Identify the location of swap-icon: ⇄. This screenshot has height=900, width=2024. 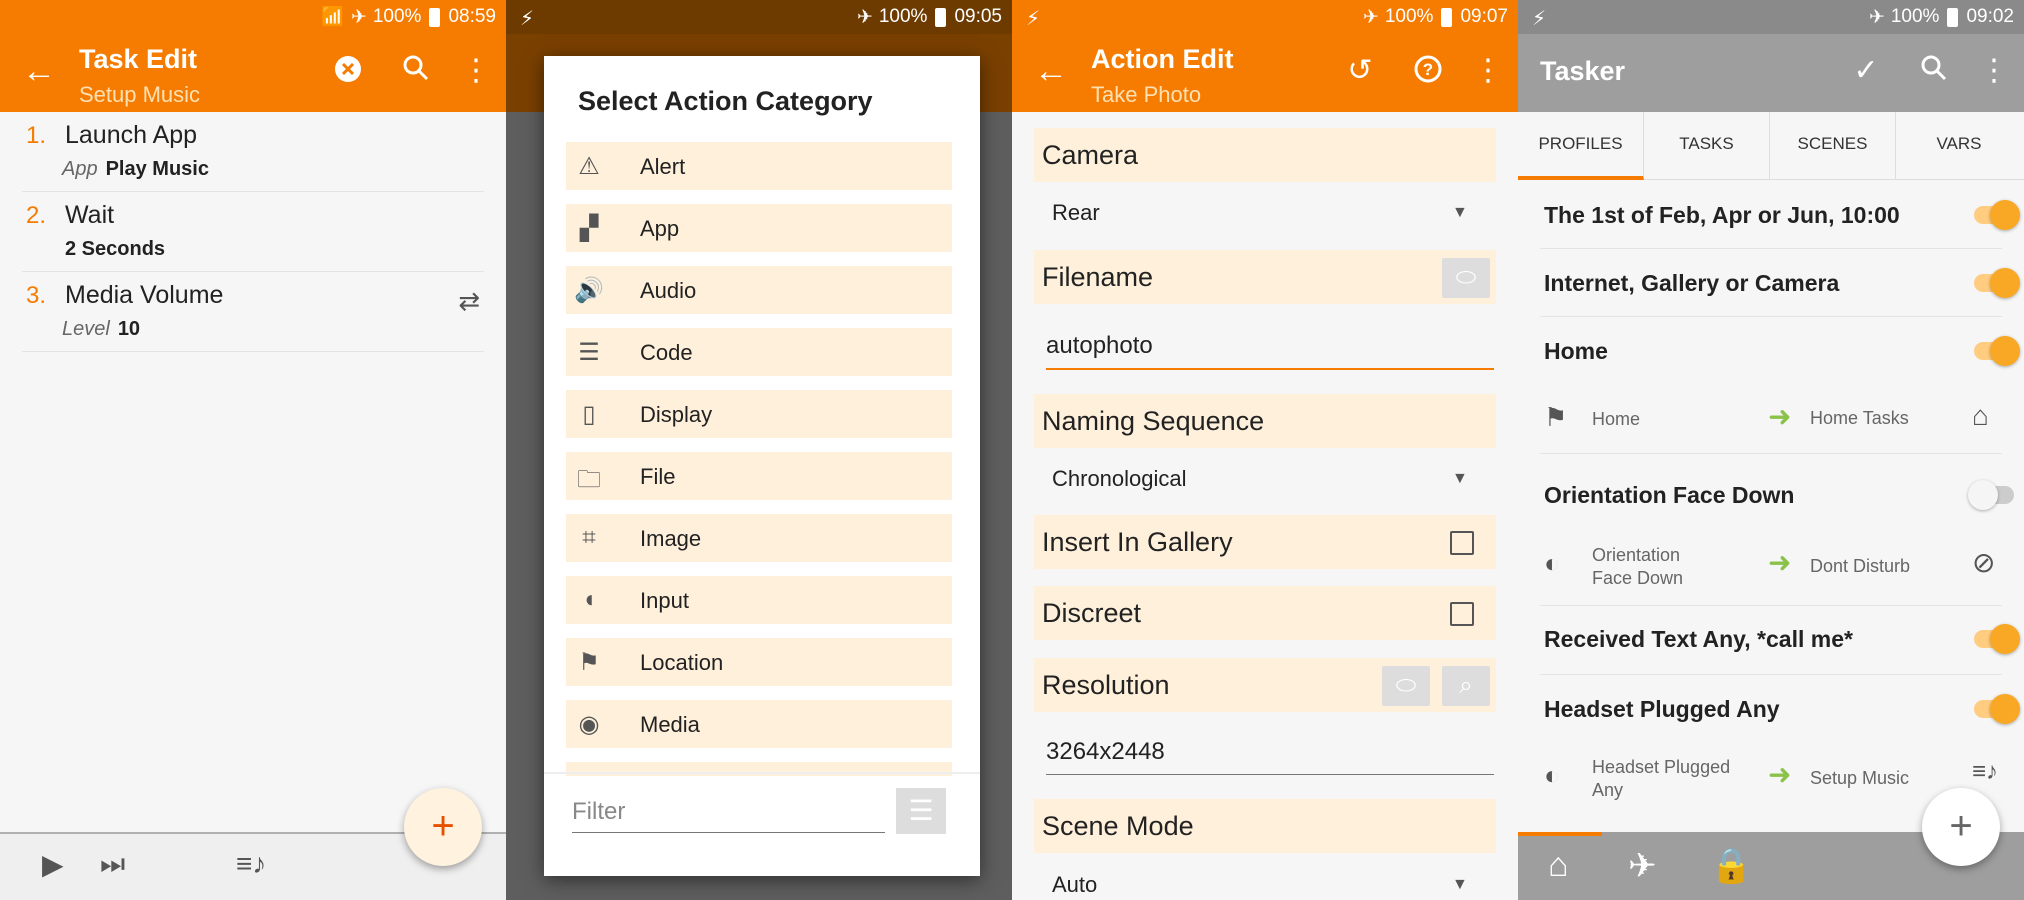
(469, 301).